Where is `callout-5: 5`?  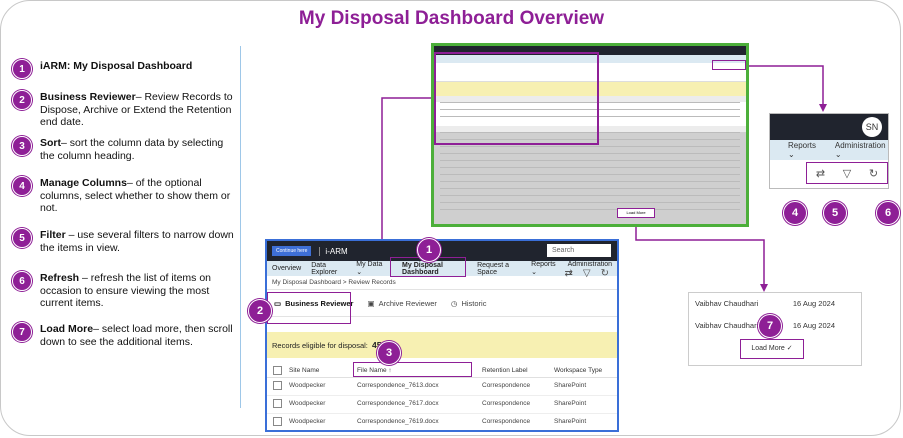
callout-5: 5 is located at coordinates (835, 213).